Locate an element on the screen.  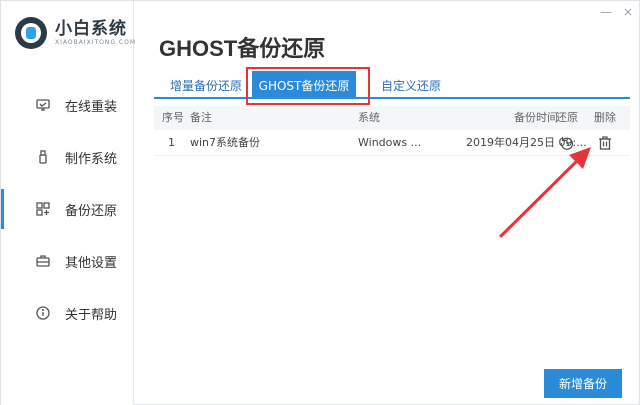
sidebar-item-online-reinstall: 在线重装 is located at coordinates (67, 105).